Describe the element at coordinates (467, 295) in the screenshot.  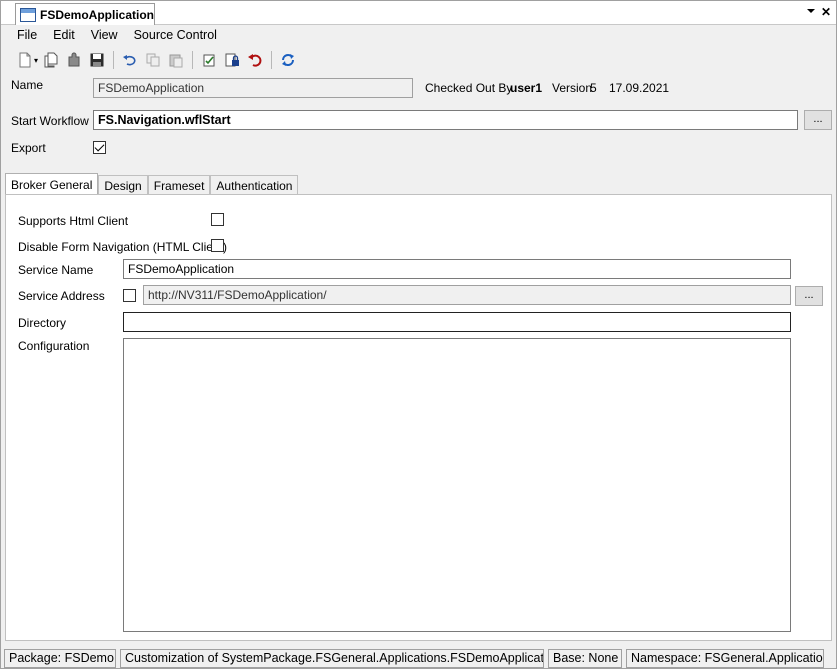
I see `service-address-field: http://NV311/FSDemoApplication/` at that location.